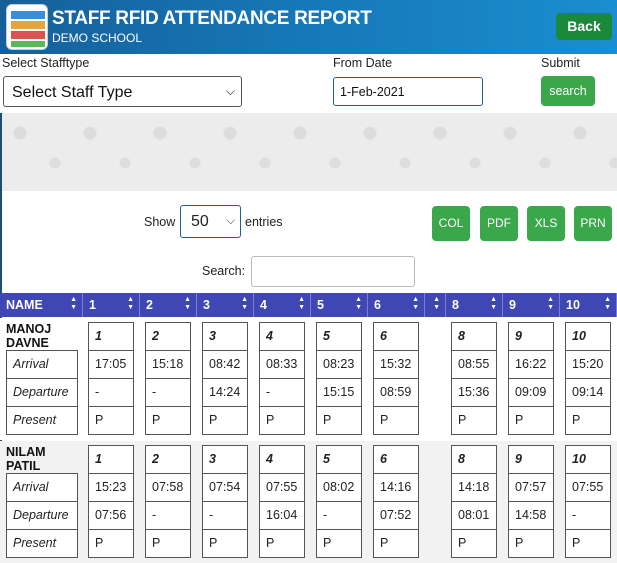 Image resolution: width=617 pixels, height=563 pixels. Describe the element at coordinates (168, 305) in the screenshot. I see `column-header-day: 2 ▲ ▼` at that location.